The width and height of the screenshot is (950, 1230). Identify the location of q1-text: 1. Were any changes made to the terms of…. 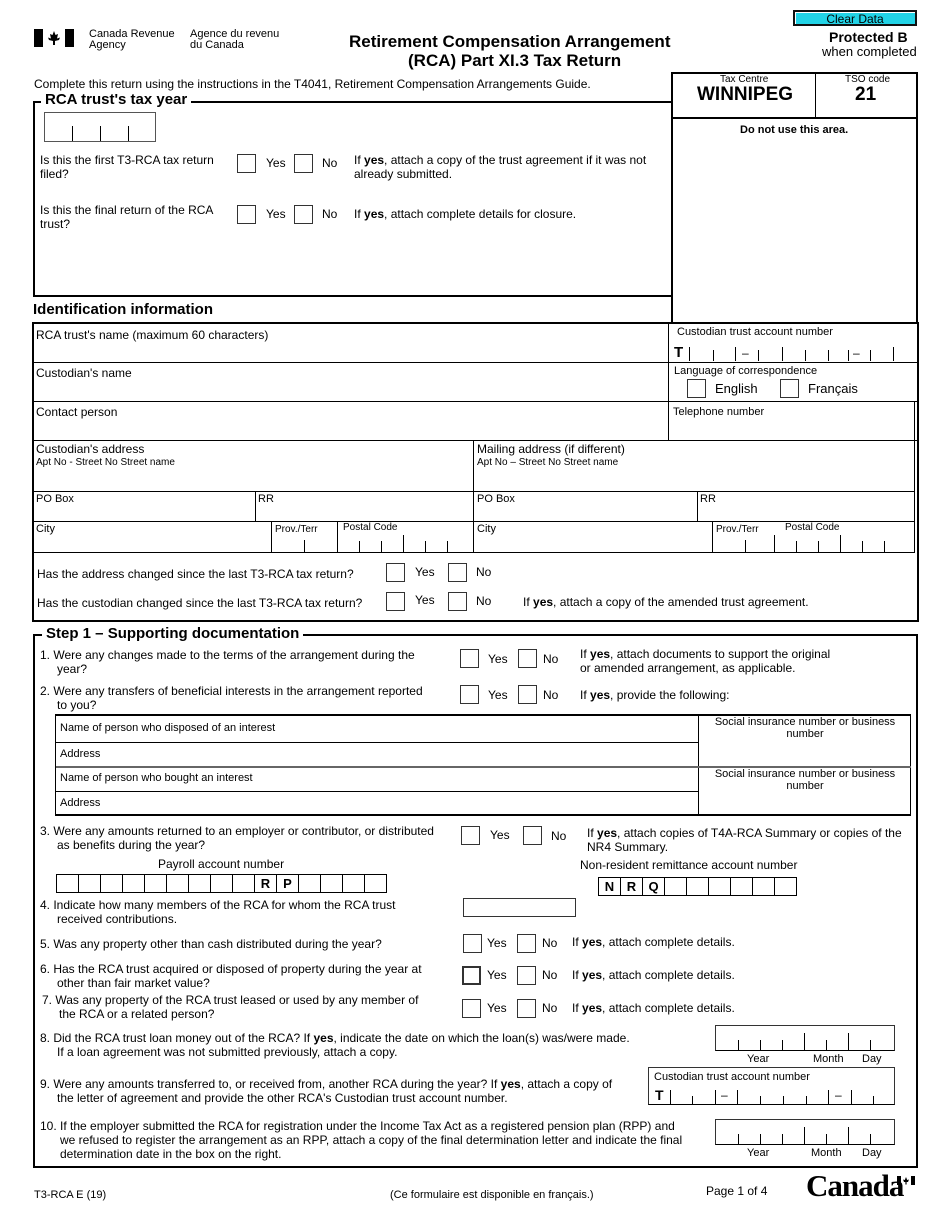
(227, 655).